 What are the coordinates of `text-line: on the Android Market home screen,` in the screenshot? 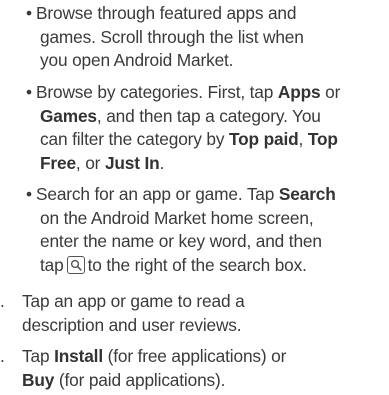 It's located at (177, 217).